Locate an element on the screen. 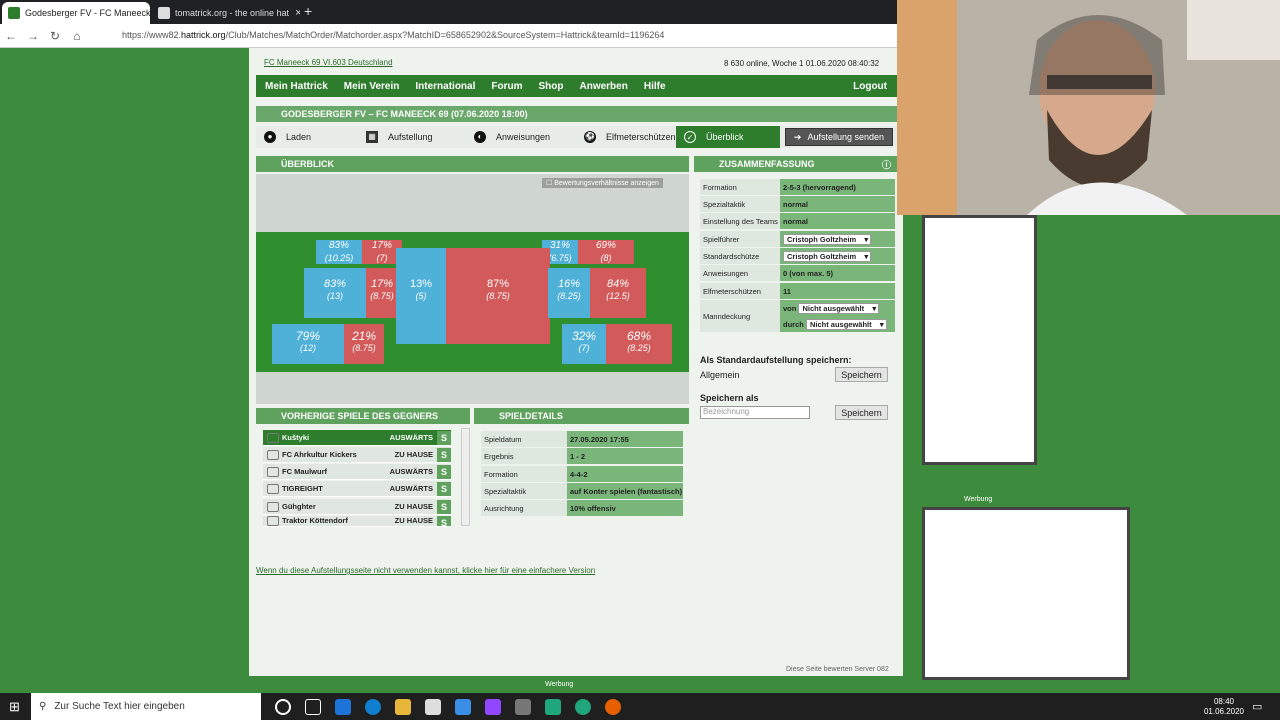 This screenshot has width=1280, height=720. zone-right-mid-own: 16% (8.25) is located at coordinates (569, 293).